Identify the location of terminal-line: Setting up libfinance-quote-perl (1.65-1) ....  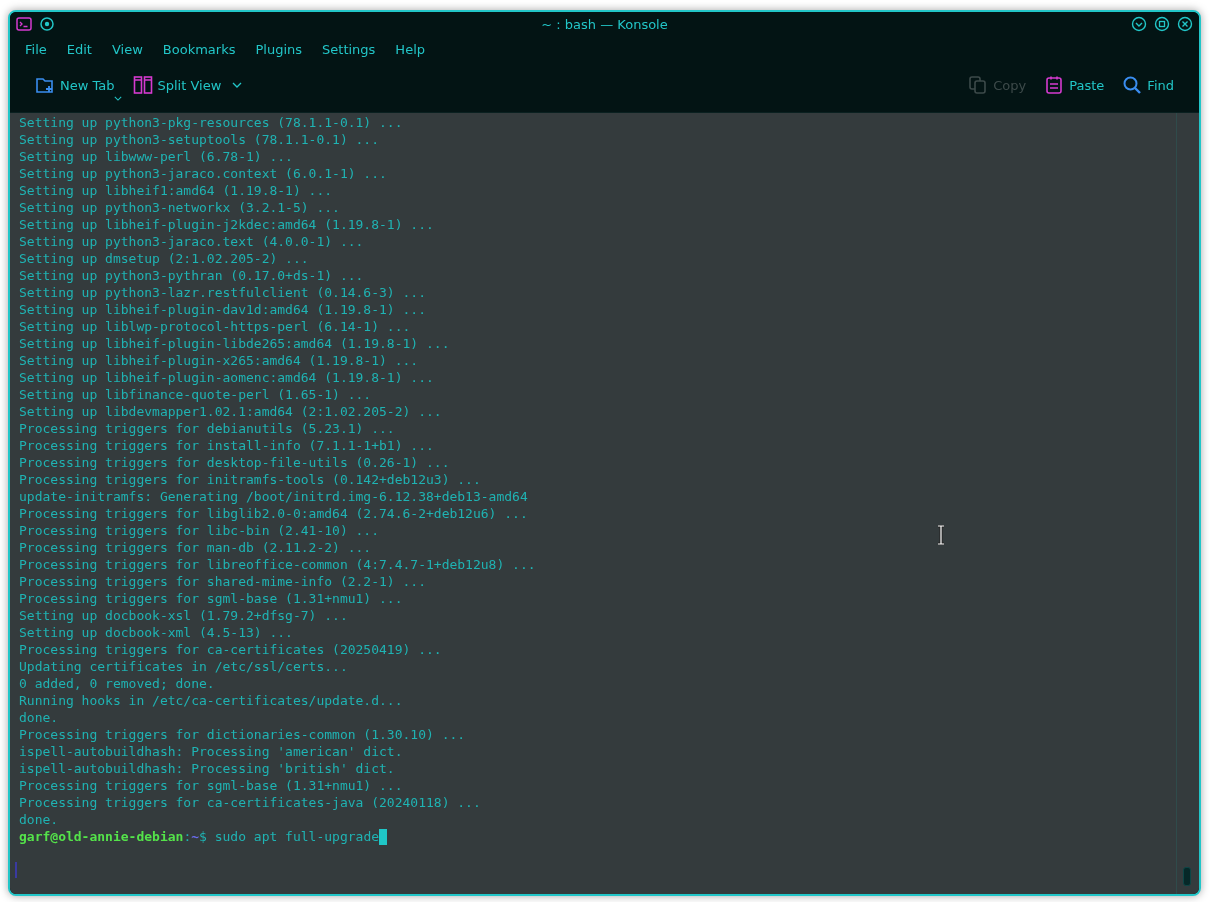
(195, 394).